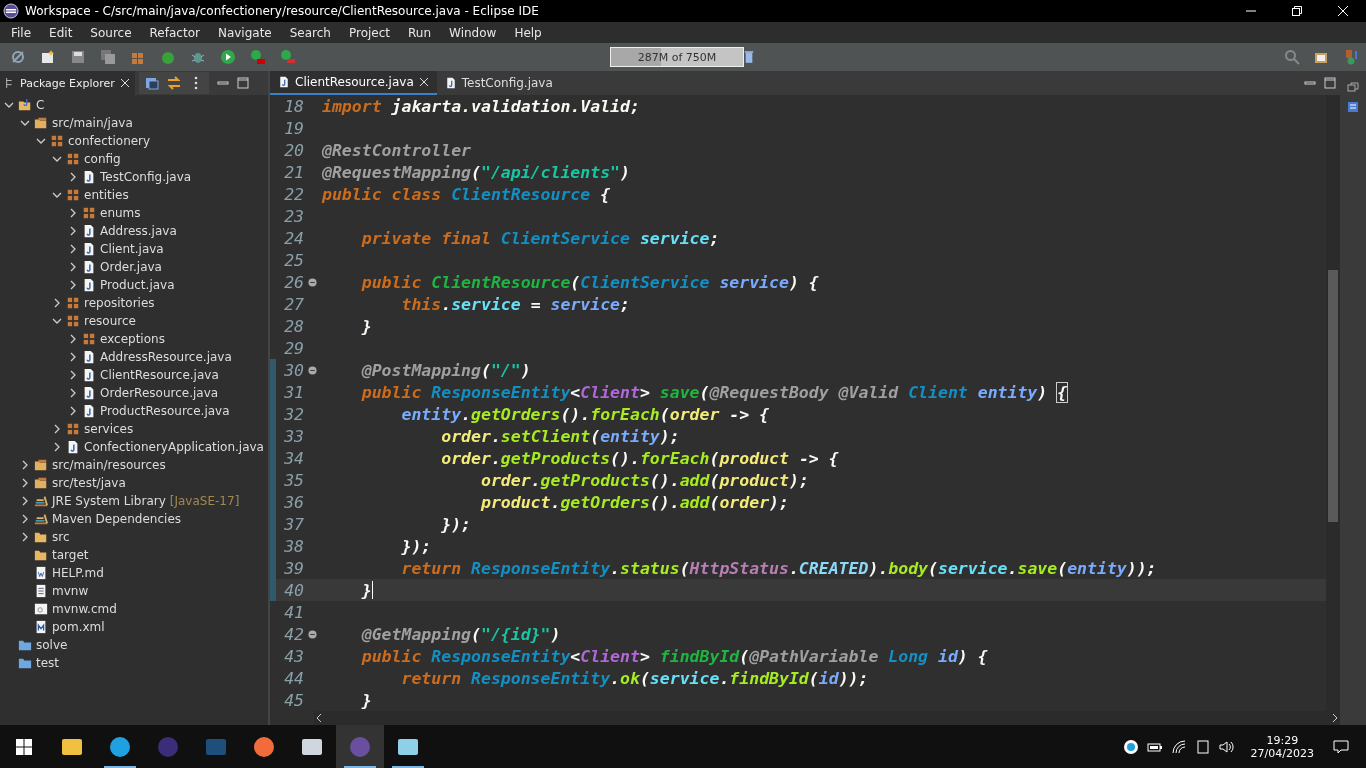 This screenshot has width=1366, height=768. I want to click on tree-item: test, so click(48, 663).